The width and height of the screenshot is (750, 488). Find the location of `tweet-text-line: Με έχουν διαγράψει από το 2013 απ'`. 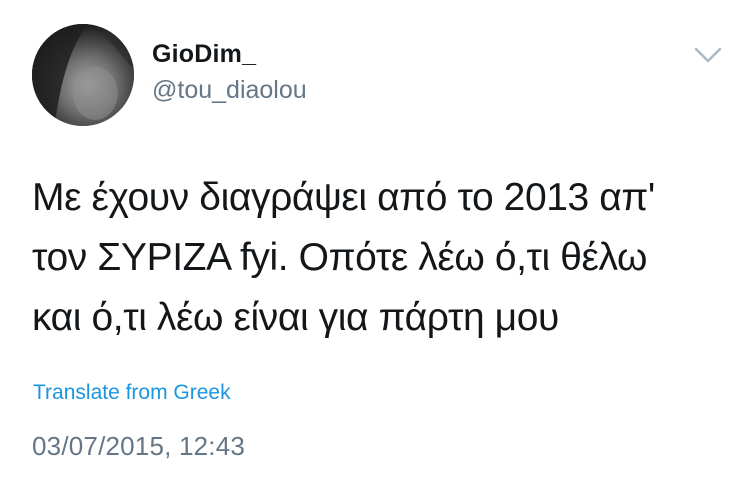

tweet-text-line: Με έχουν διαγράψει από το 2013 απ' is located at coordinates (343, 197).